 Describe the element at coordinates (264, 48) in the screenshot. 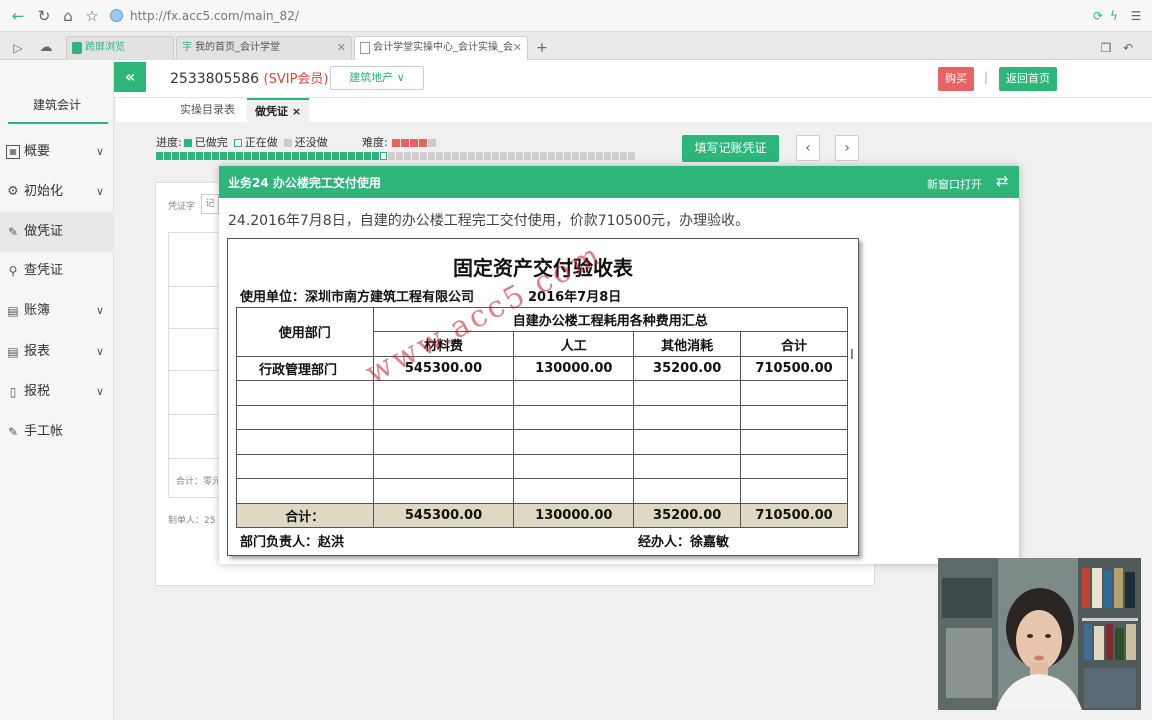

I see `browser-tab: 字 我的首页_会计学堂 ✕` at that location.